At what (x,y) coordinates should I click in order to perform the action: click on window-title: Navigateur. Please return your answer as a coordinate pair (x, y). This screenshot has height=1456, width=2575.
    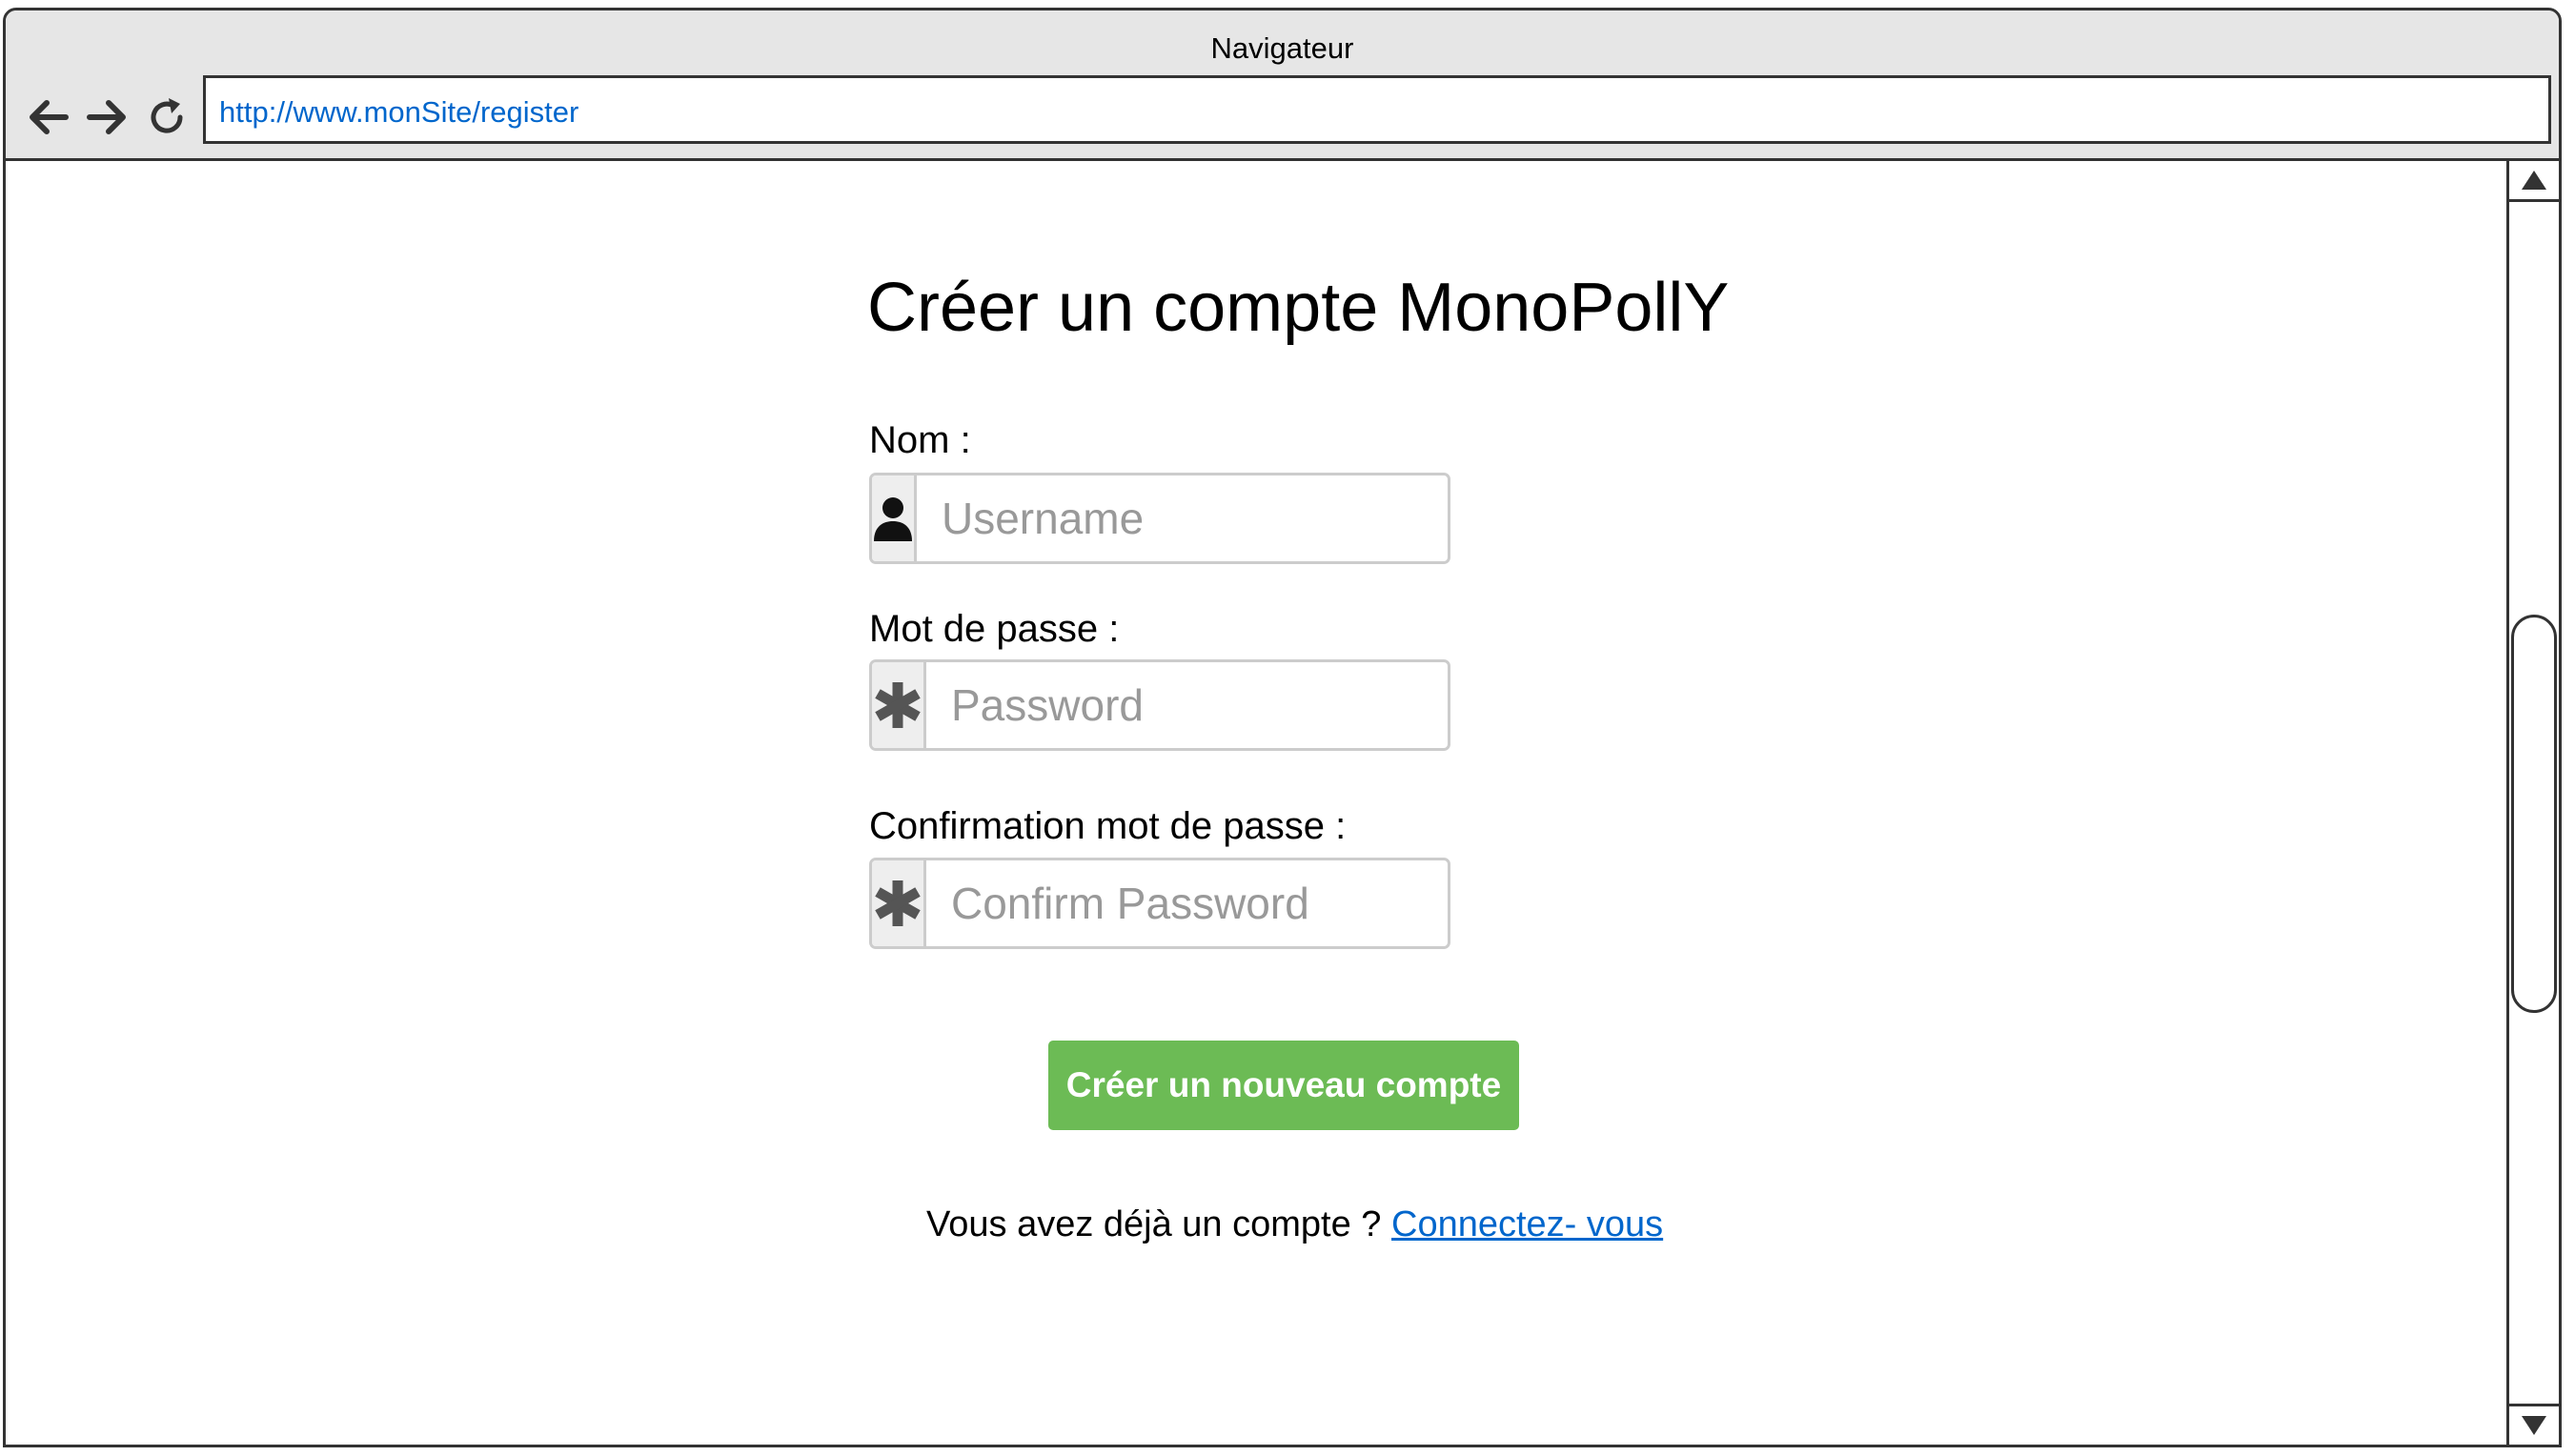
    Looking at the image, I should click on (1282, 48).